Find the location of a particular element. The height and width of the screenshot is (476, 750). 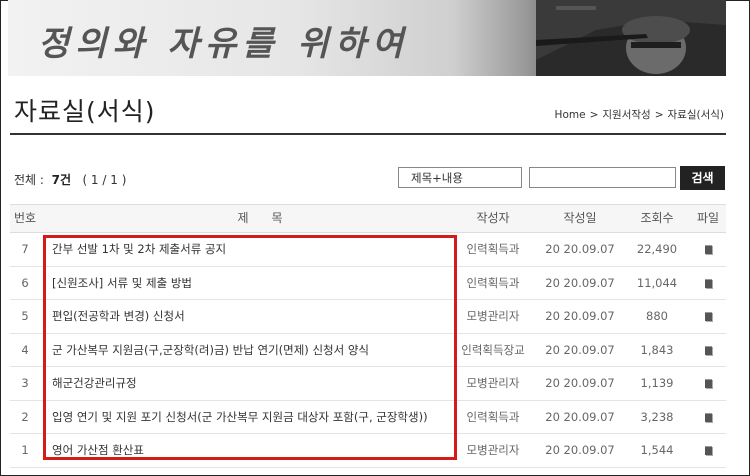

banner-title: 정의와 자유를 위하여 is located at coordinates (224, 44).